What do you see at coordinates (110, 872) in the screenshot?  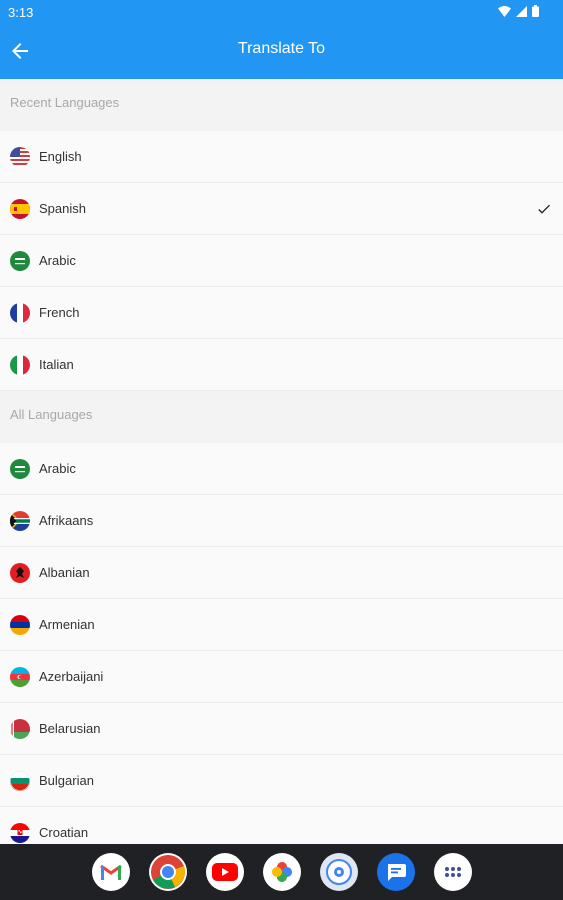 I see `gmail-icon` at bounding box center [110, 872].